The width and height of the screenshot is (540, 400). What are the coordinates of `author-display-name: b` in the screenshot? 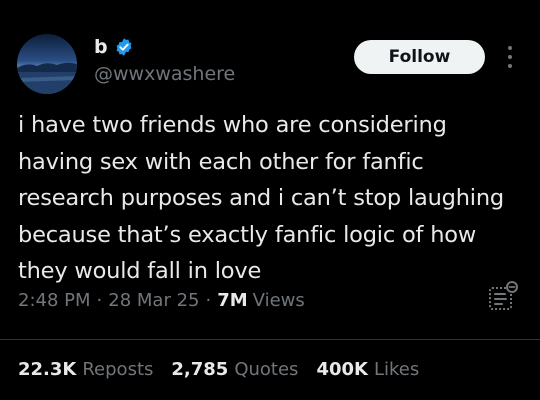 It's located at (101, 47).